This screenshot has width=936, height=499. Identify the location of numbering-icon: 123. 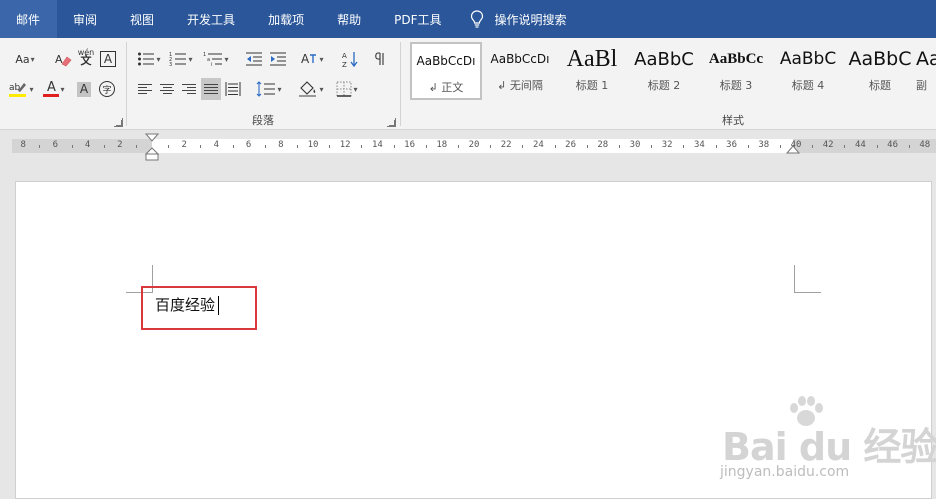
(178, 59).